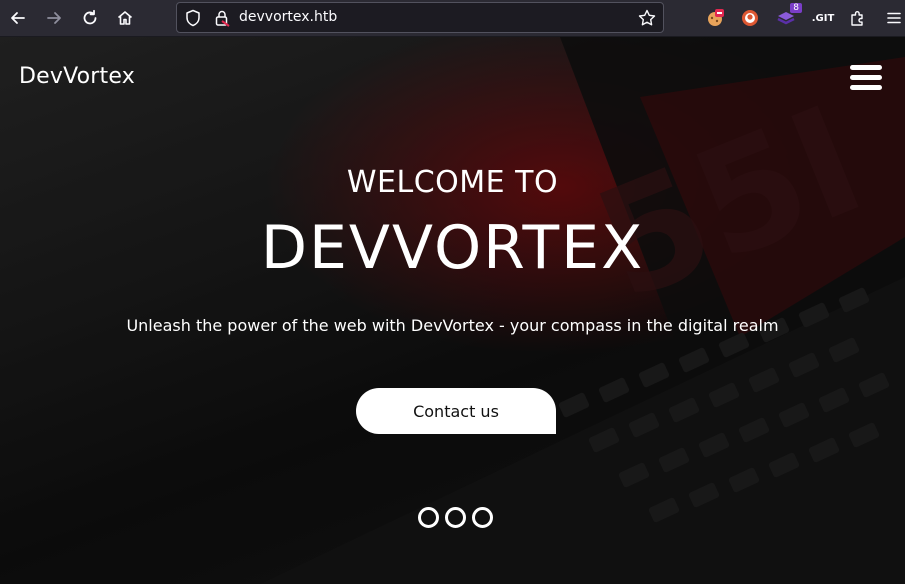 The height and width of the screenshot is (584, 905). Describe the element at coordinates (420, 17) in the screenshot. I see `address-bar: devvortex.htb` at that location.